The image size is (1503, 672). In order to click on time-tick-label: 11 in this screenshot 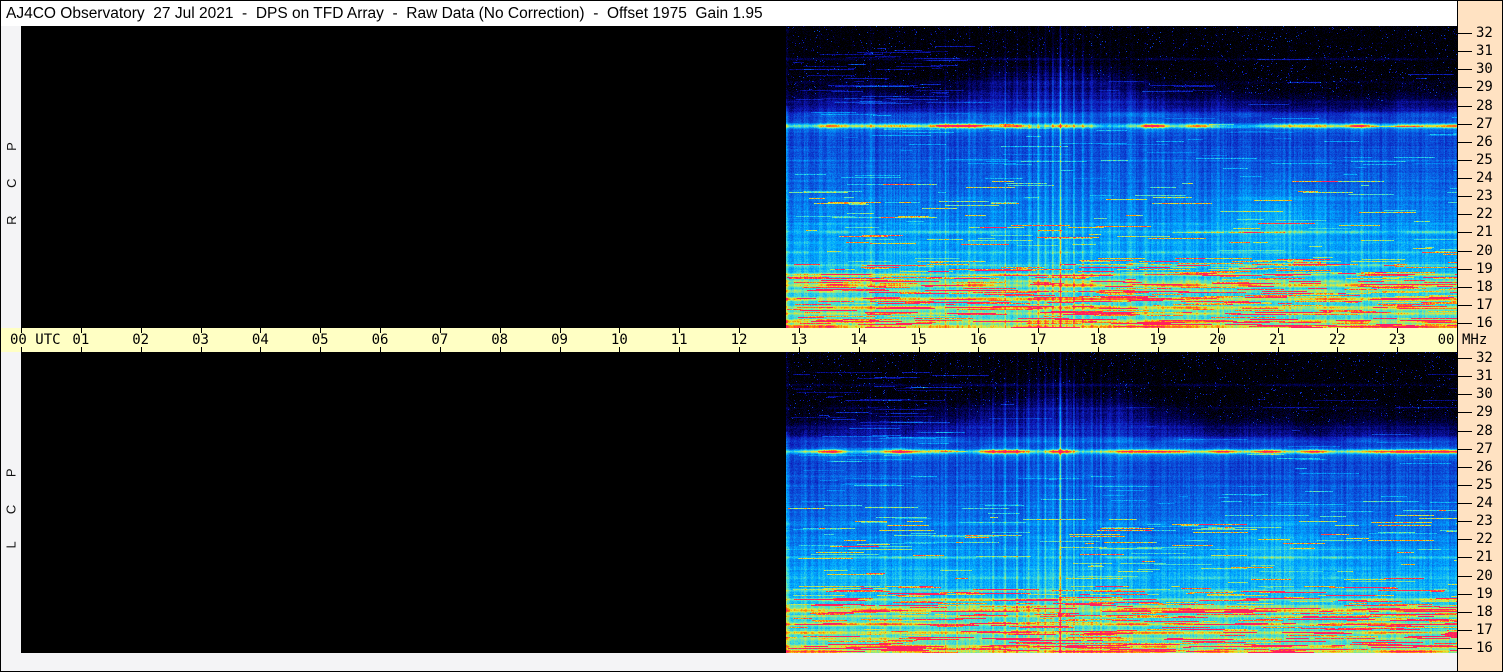, I will do `click(679, 340)`.